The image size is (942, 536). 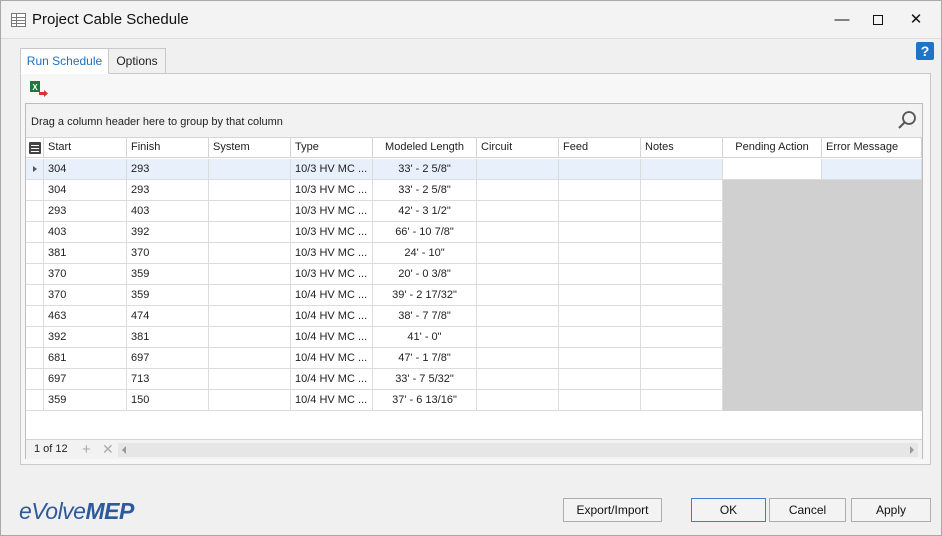 What do you see at coordinates (108, 449) in the screenshot?
I see `delete-record-icon: ✕` at bounding box center [108, 449].